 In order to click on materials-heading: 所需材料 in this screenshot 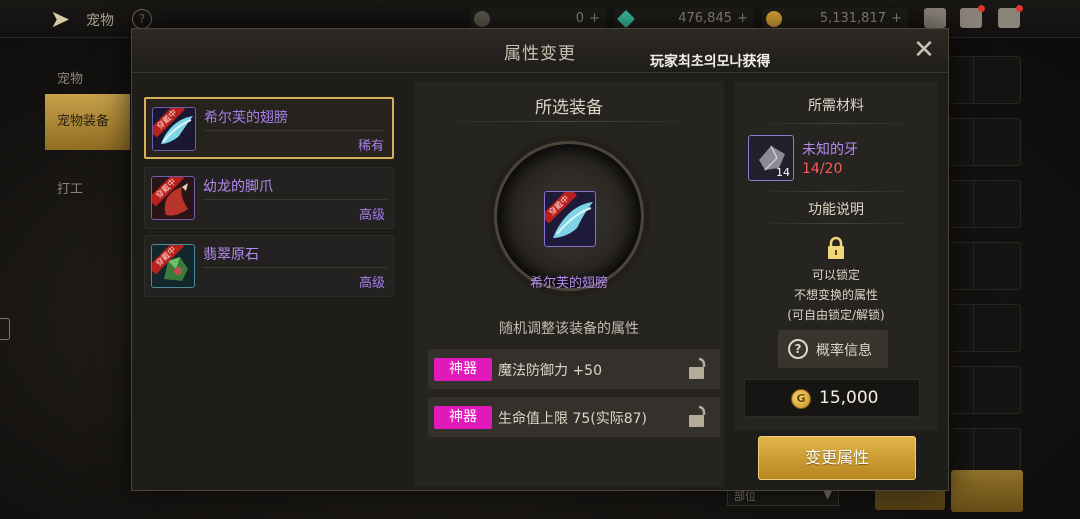, I will do `click(836, 106)`.